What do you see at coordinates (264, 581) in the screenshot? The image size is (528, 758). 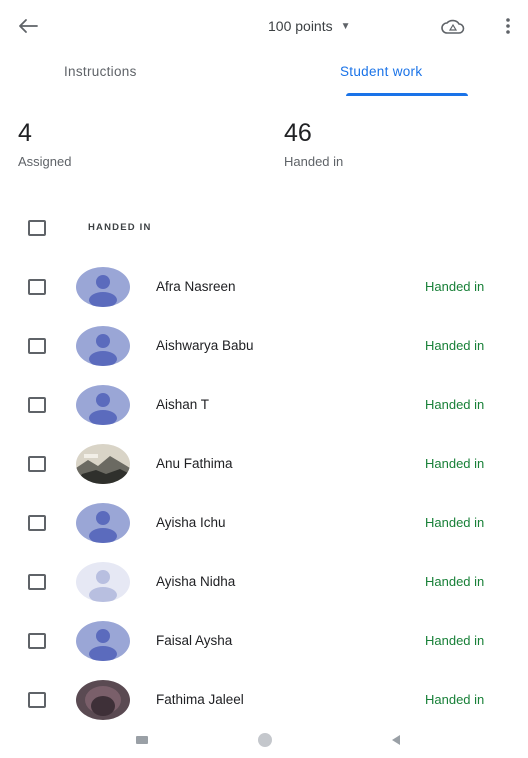 I see `student-row: Ayisha Nidha Handed in` at bounding box center [264, 581].